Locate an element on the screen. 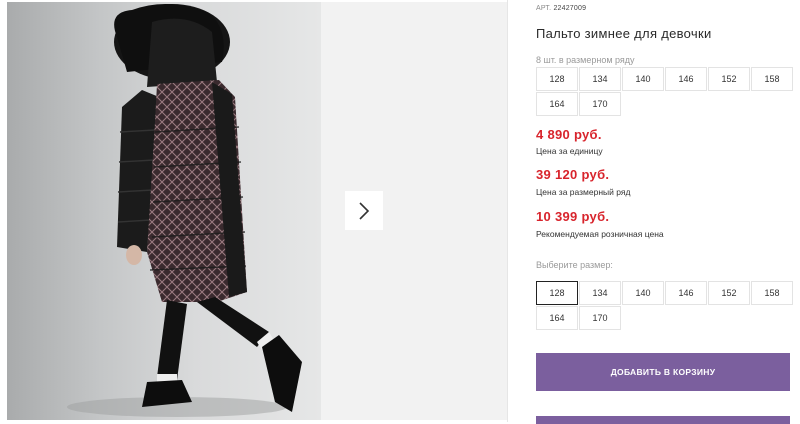 This screenshot has height=424, width=800. pack-size-cell: 134 is located at coordinates (600, 79).